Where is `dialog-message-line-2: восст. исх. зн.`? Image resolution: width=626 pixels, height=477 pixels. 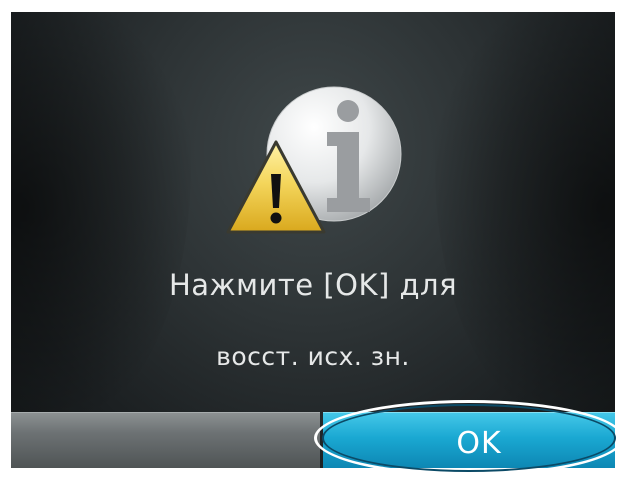
dialog-message-line-2: восст. исх. зн. is located at coordinates (313, 356).